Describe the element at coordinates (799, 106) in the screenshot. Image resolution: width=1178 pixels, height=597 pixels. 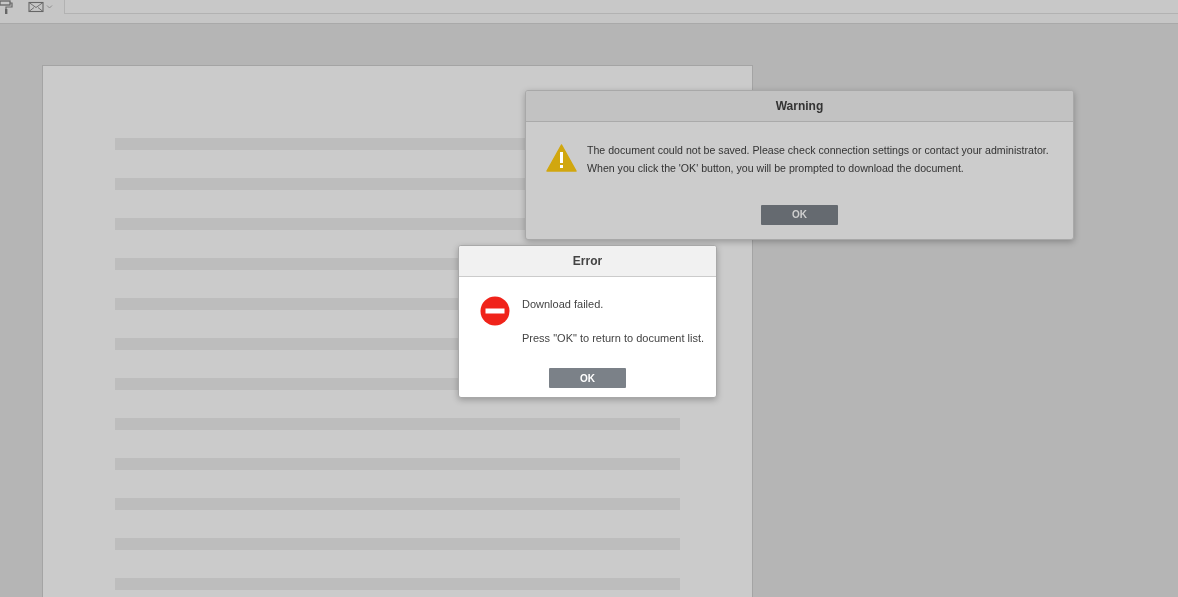
I see `dialog-title: Warning` at that location.